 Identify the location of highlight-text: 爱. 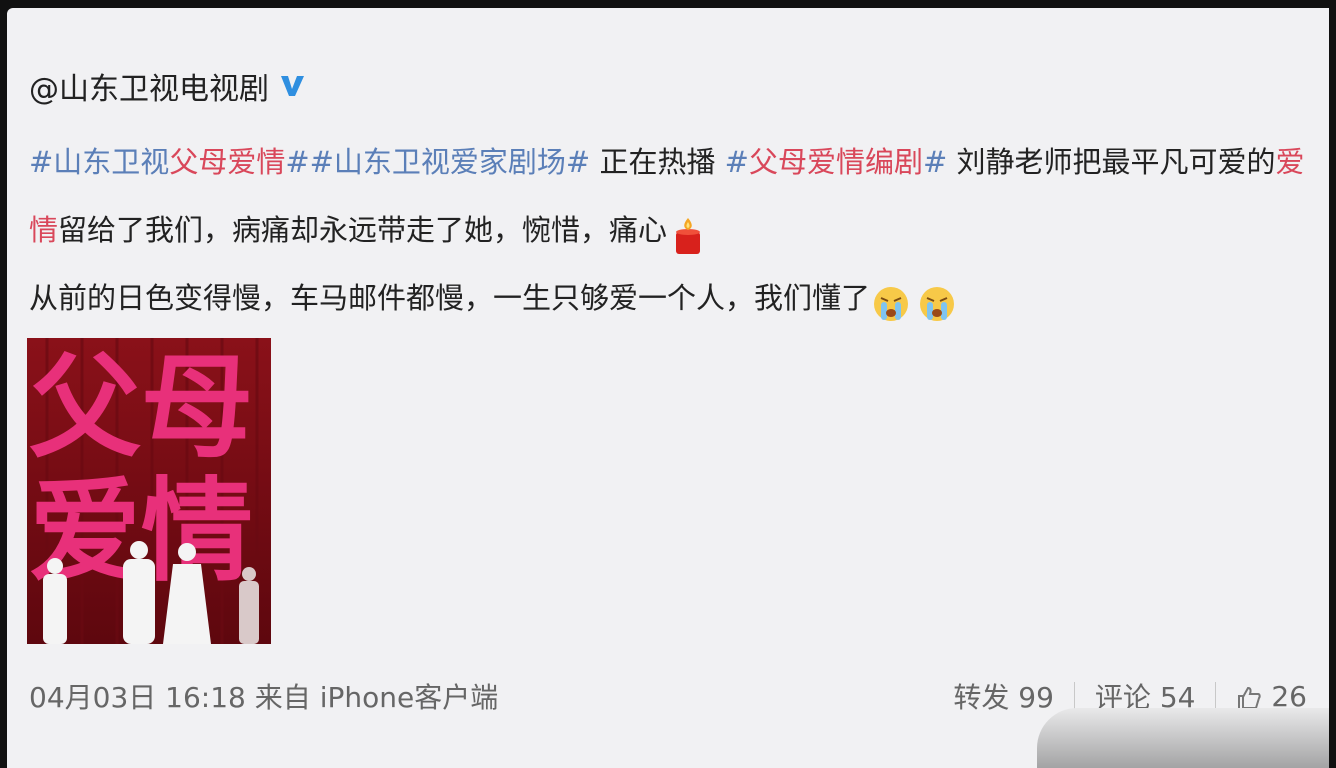
(1290, 162).